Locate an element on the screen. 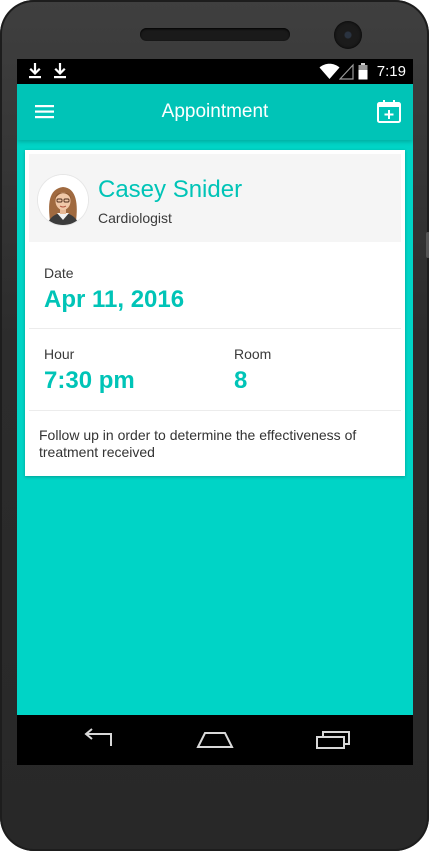 The height and width of the screenshot is (851, 429). add-to-calendar-button is located at coordinates (389, 112).